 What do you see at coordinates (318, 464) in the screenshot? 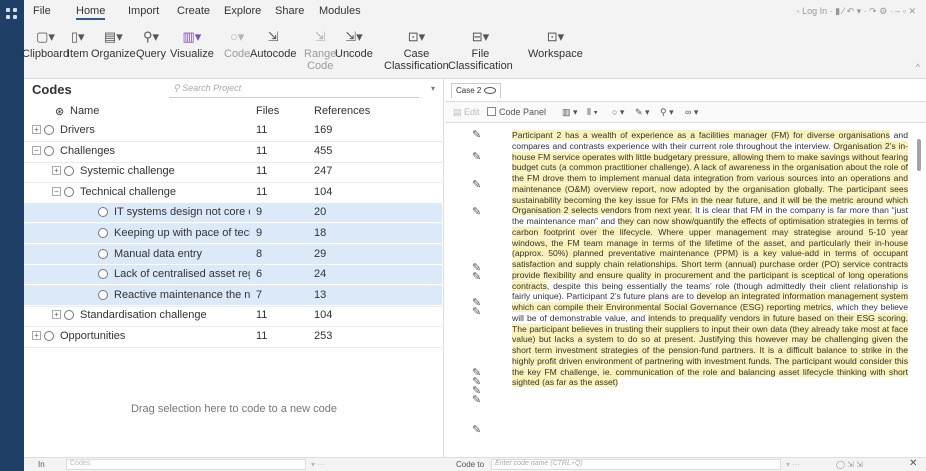
I see `in-dropdown-icon: ▾ ···` at bounding box center [318, 464].